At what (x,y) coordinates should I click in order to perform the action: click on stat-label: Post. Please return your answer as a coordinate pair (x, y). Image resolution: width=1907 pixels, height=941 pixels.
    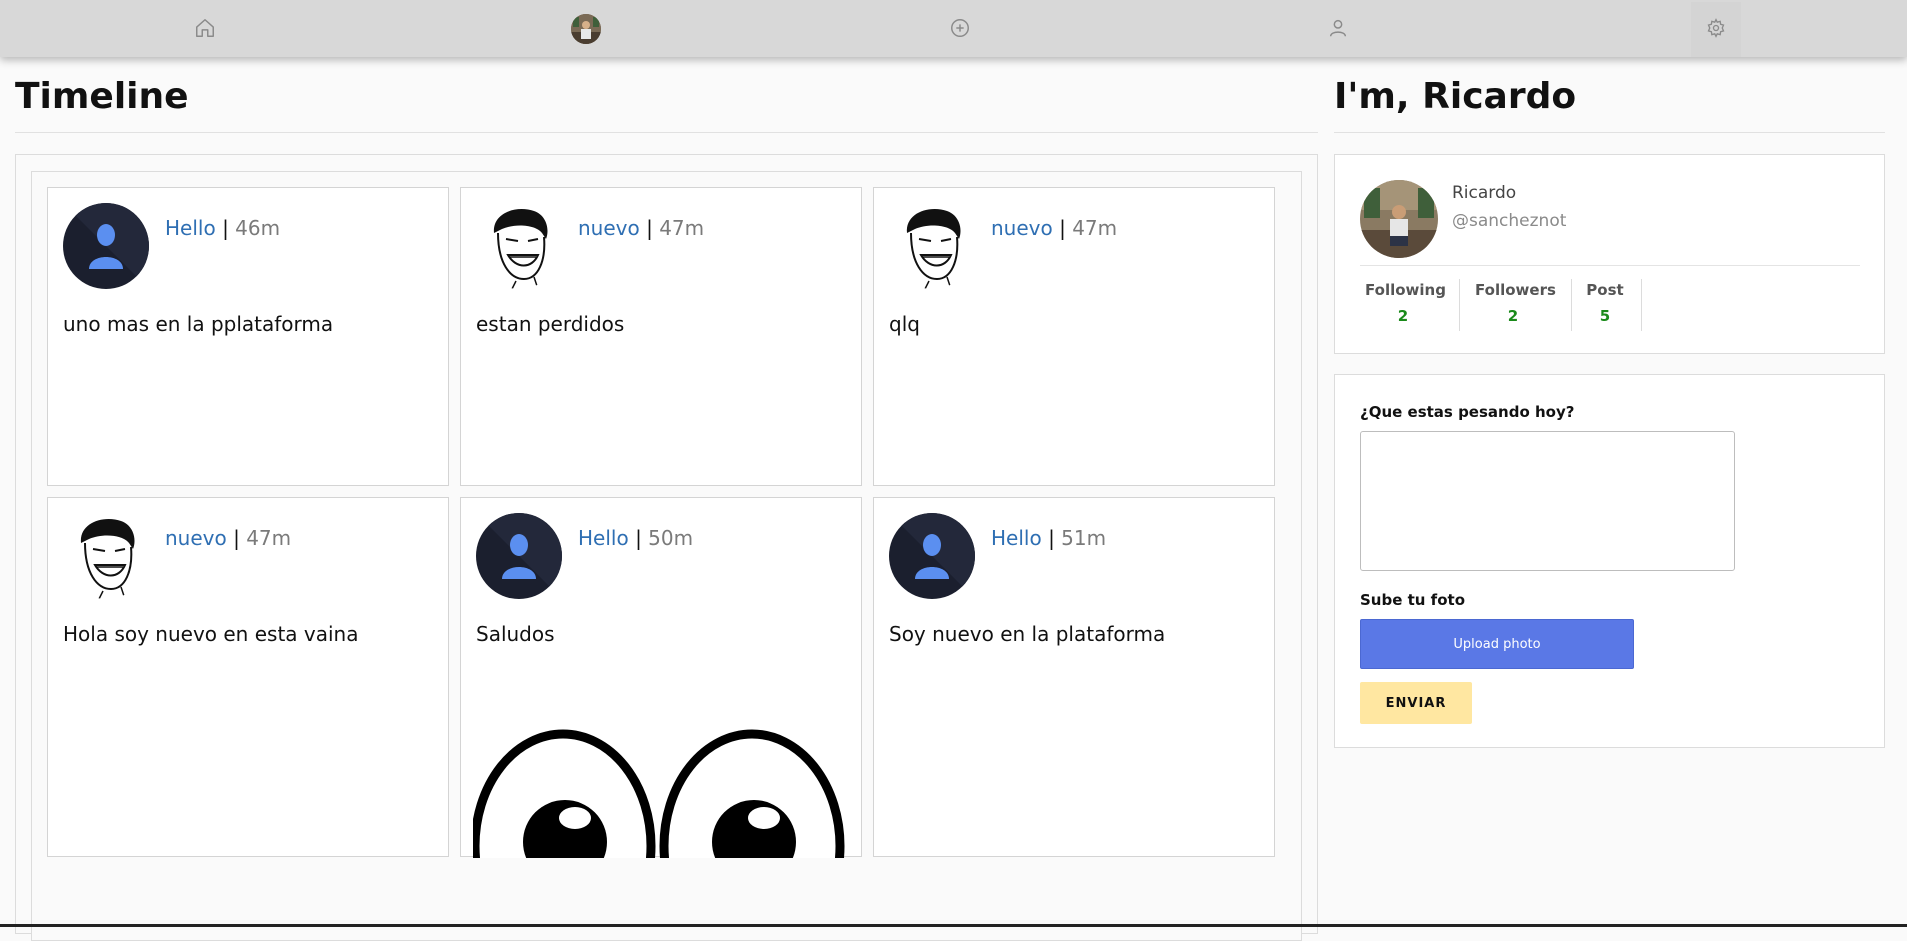
    Looking at the image, I should click on (1605, 290).